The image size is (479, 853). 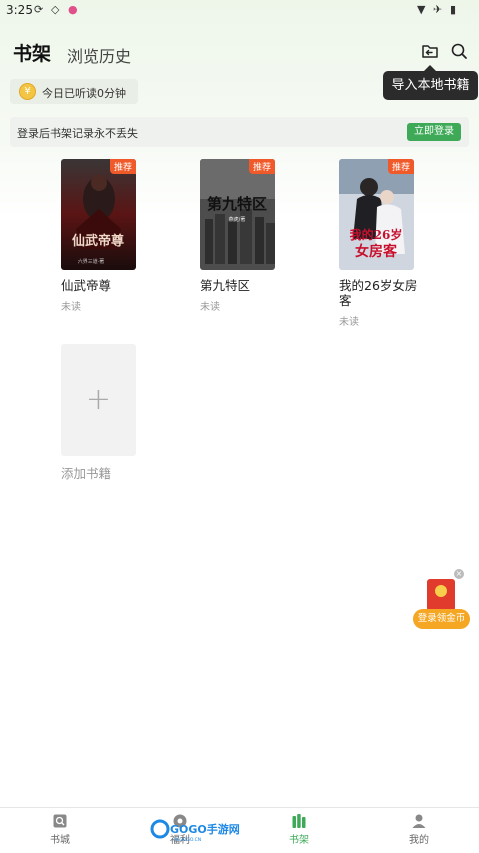 I want to click on reading-time-pill: ¥ 今日已听读0分钟, so click(x=74, y=91).